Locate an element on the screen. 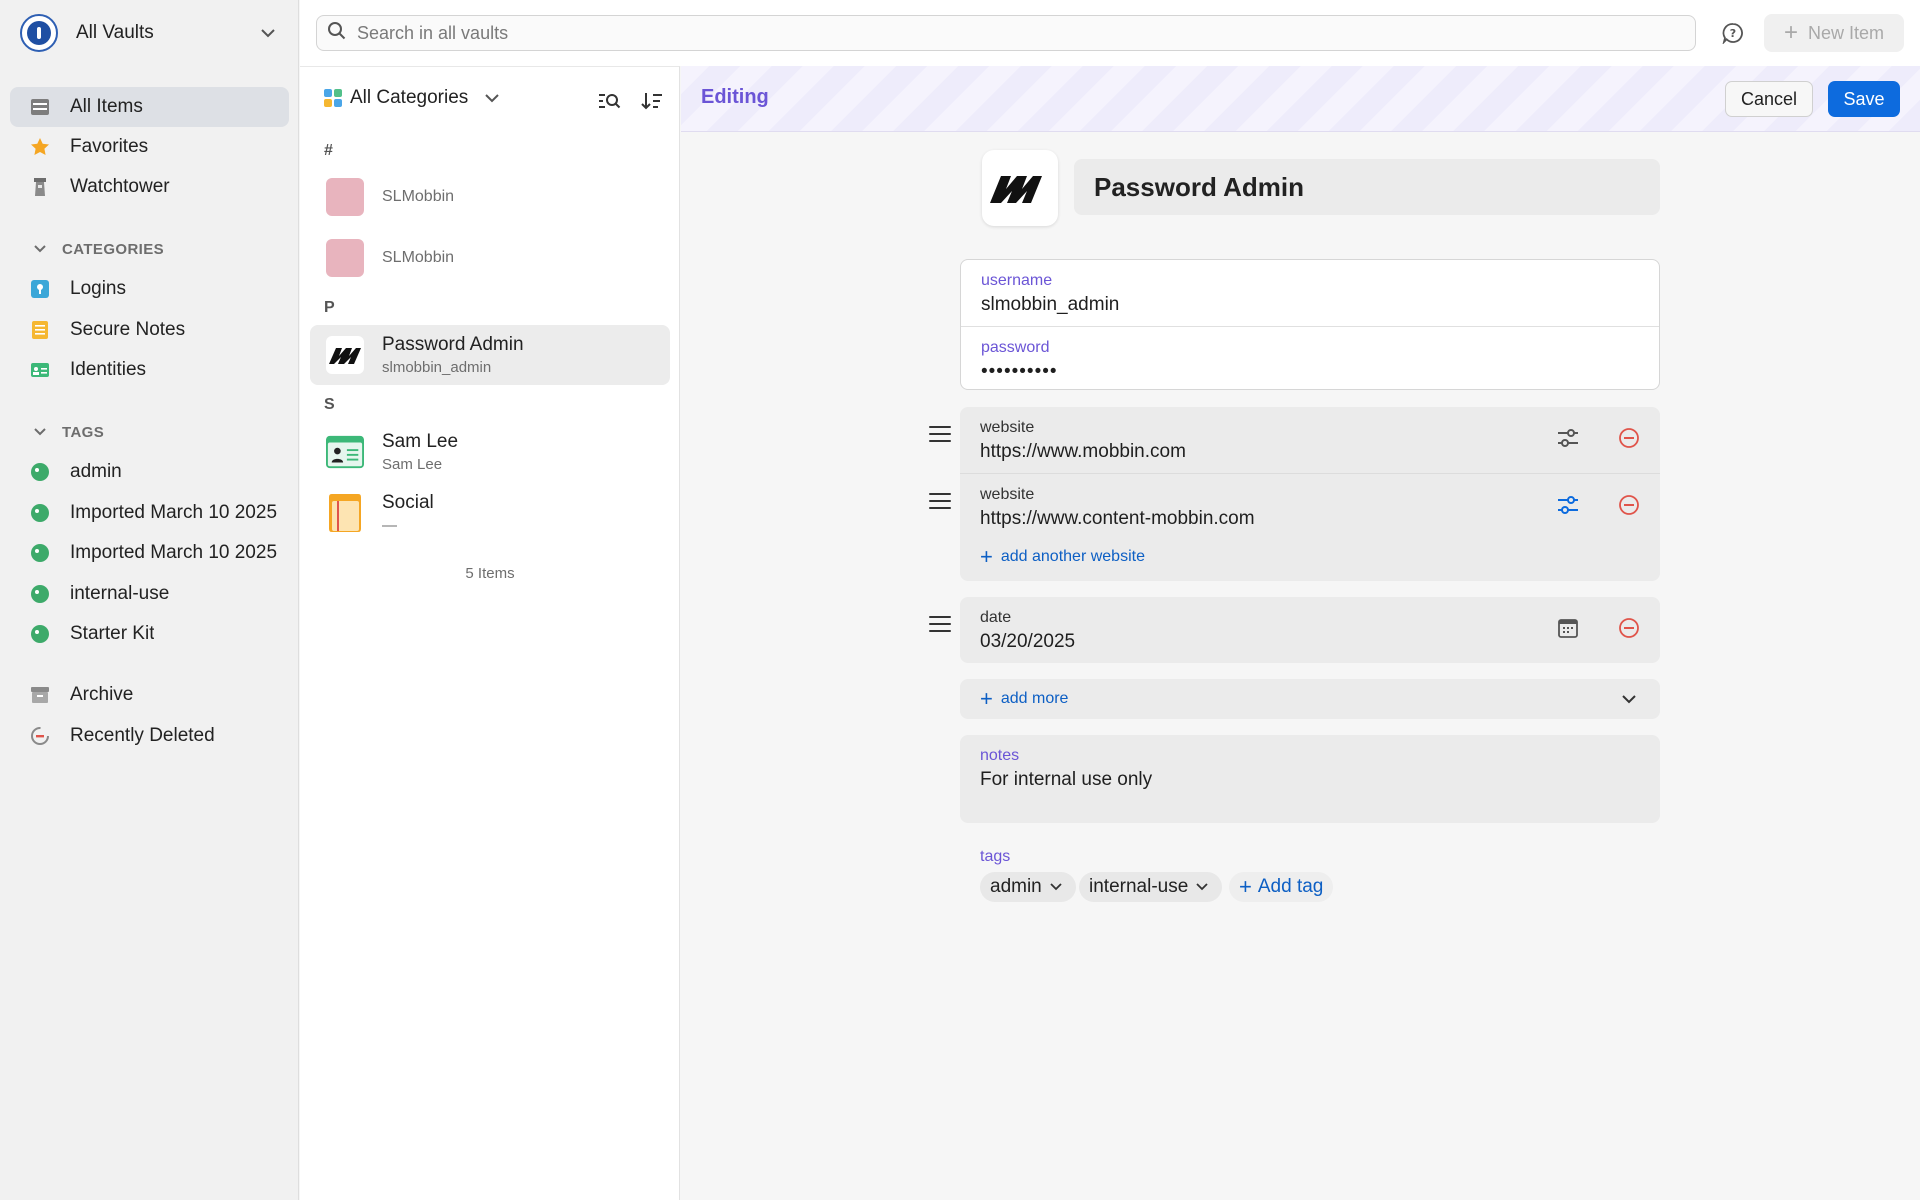  key-icon is located at coordinates (40, 289).